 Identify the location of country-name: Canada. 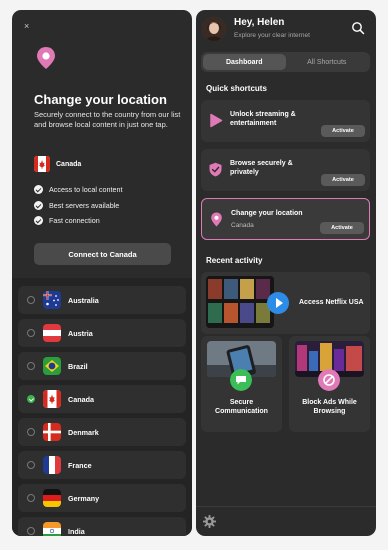
(81, 399).